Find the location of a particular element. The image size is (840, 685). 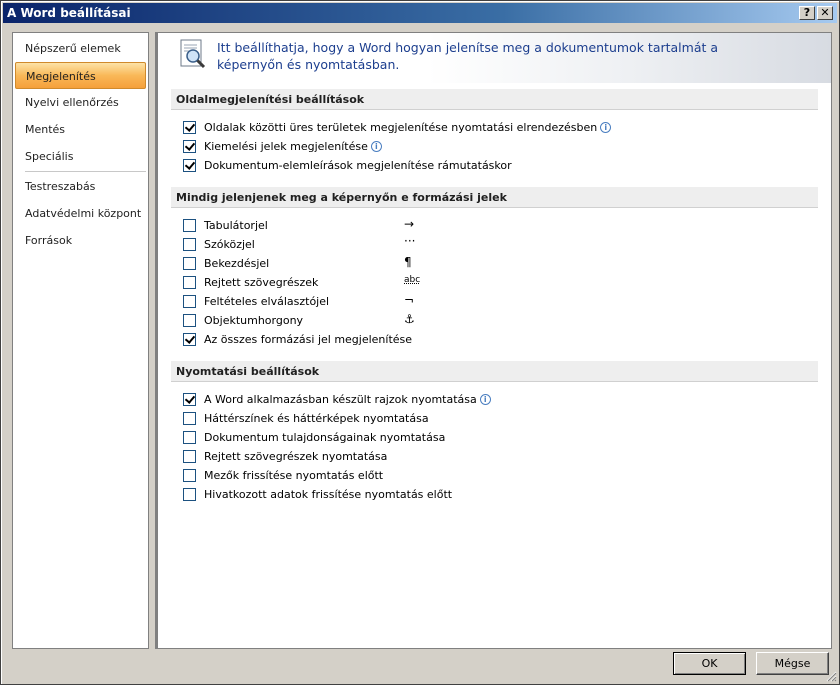

sidebar-item-specialis: Speciális is located at coordinates (80, 156).